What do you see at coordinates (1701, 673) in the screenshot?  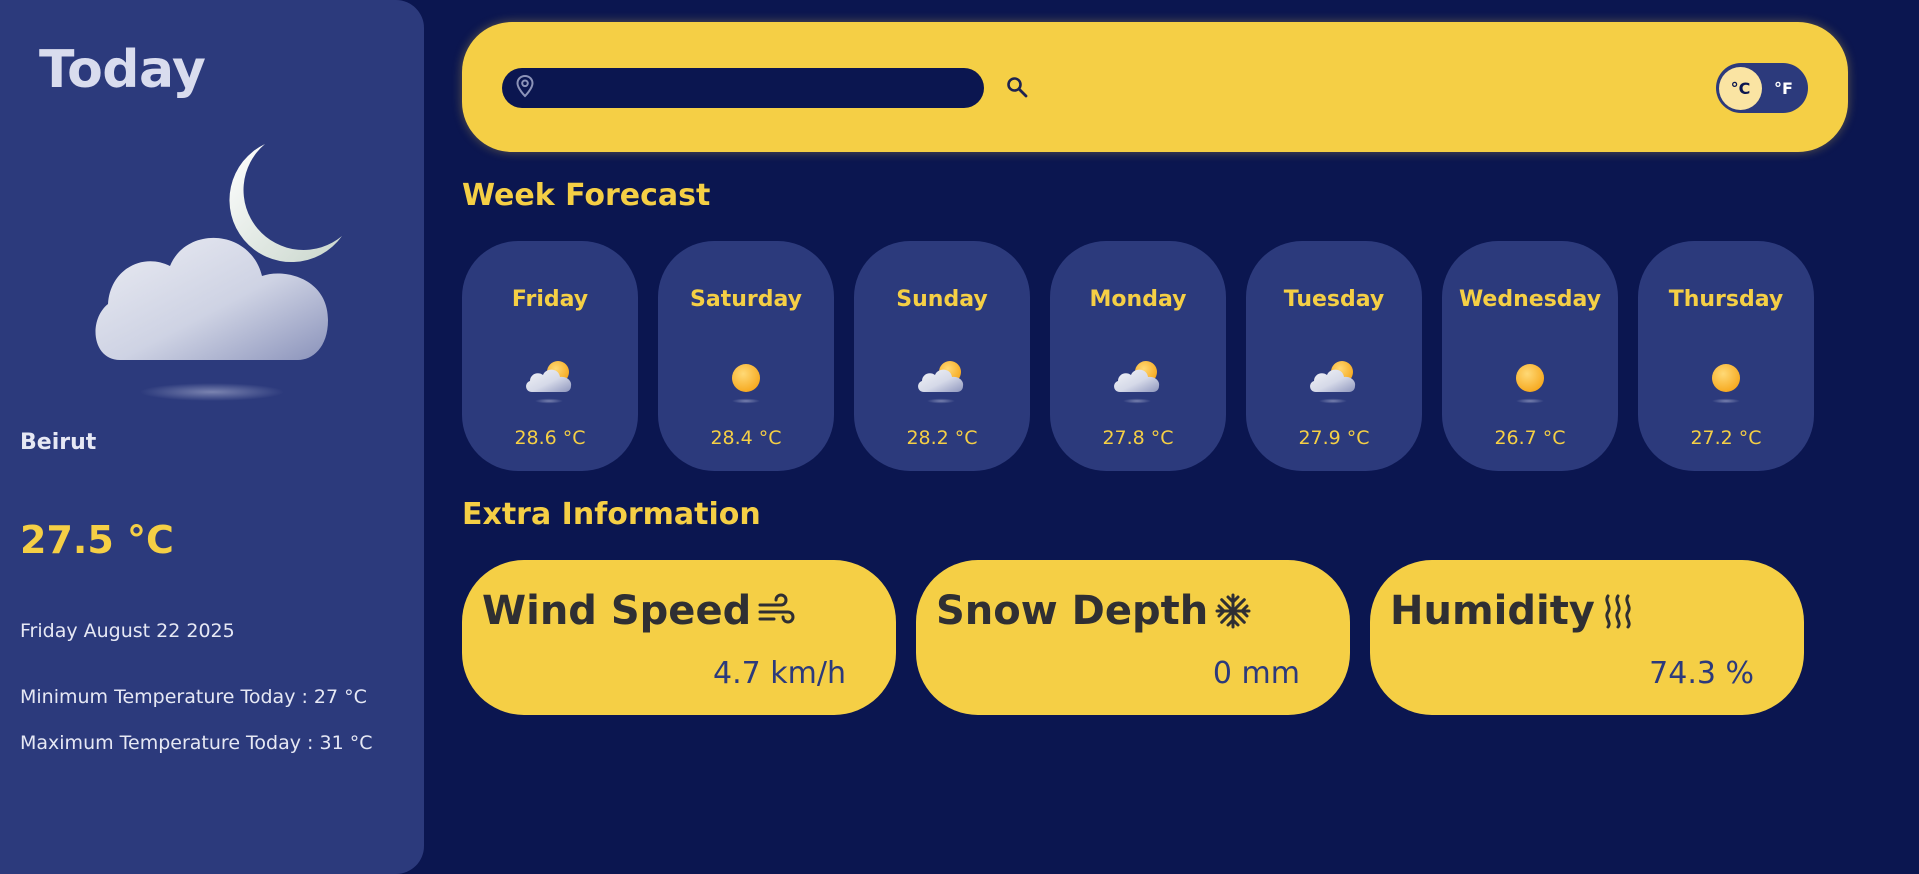 I see `humidity-value: 74.3 %` at bounding box center [1701, 673].